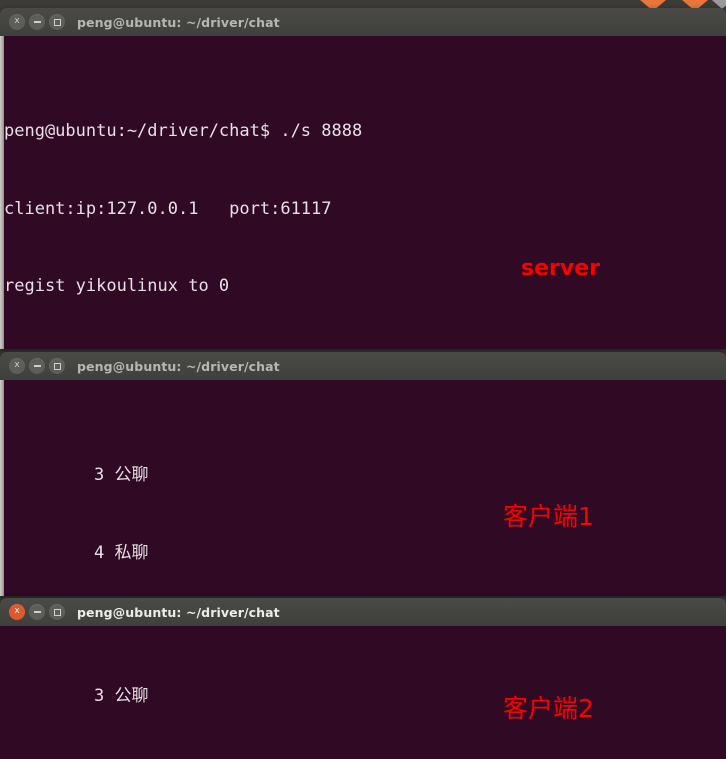 The width and height of the screenshot is (726, 759). What do you see at coordinates (121, 552) in the screenshot?
I see `menu-option: 4 私聊` at bounding box center [121, 552].